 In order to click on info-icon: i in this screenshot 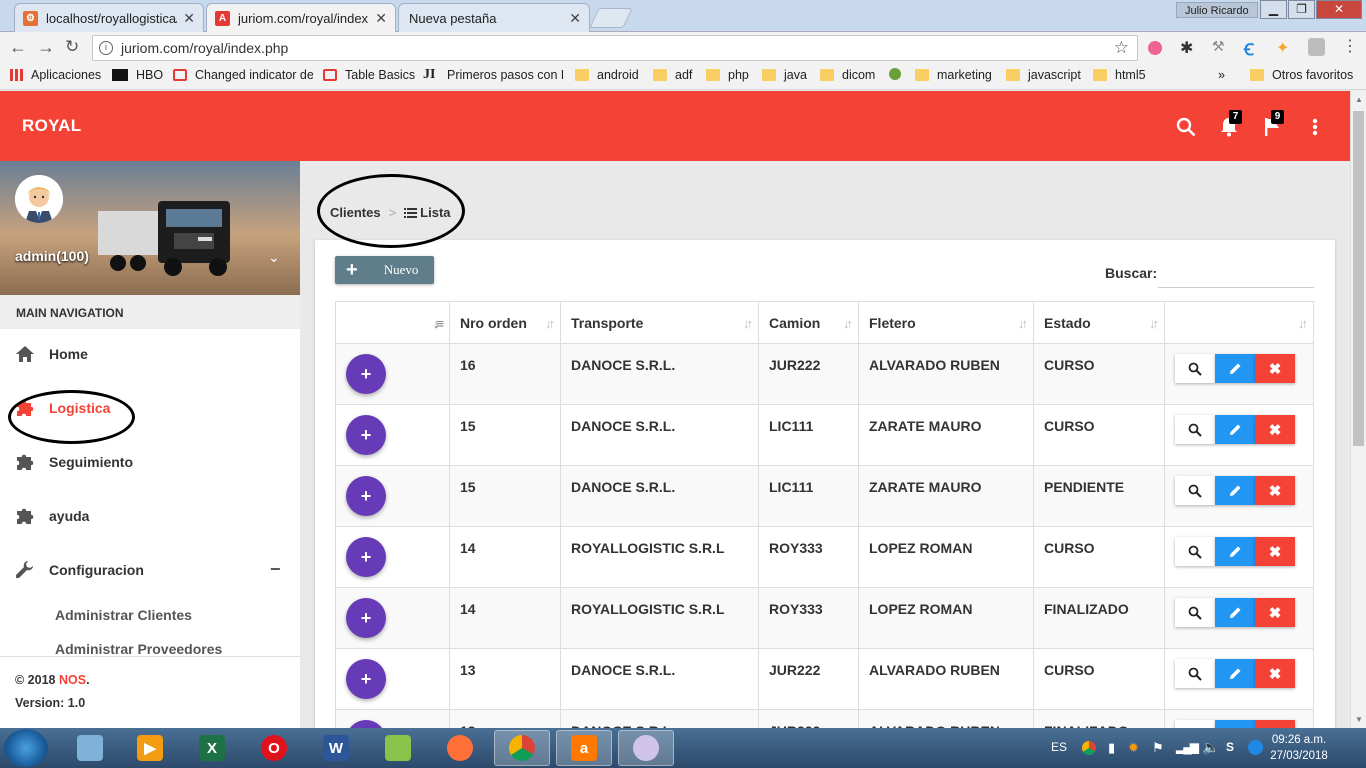, I will do `click(106, 48)`.